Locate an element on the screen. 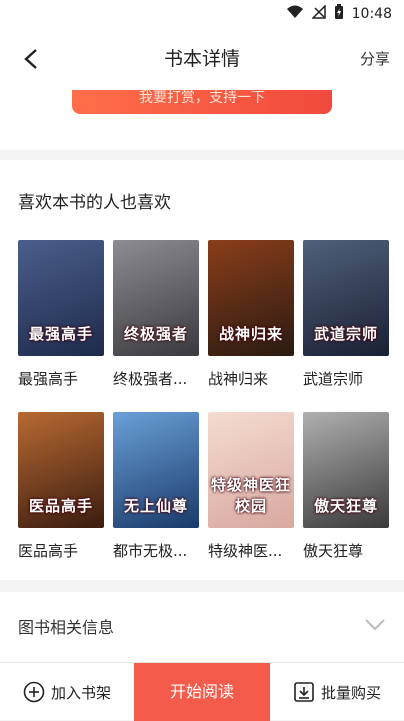 Image resolution: width=404 pixels, height=721 pixels. add-to-shelf-label: 加入书架 is located at coordinates (80, 692).